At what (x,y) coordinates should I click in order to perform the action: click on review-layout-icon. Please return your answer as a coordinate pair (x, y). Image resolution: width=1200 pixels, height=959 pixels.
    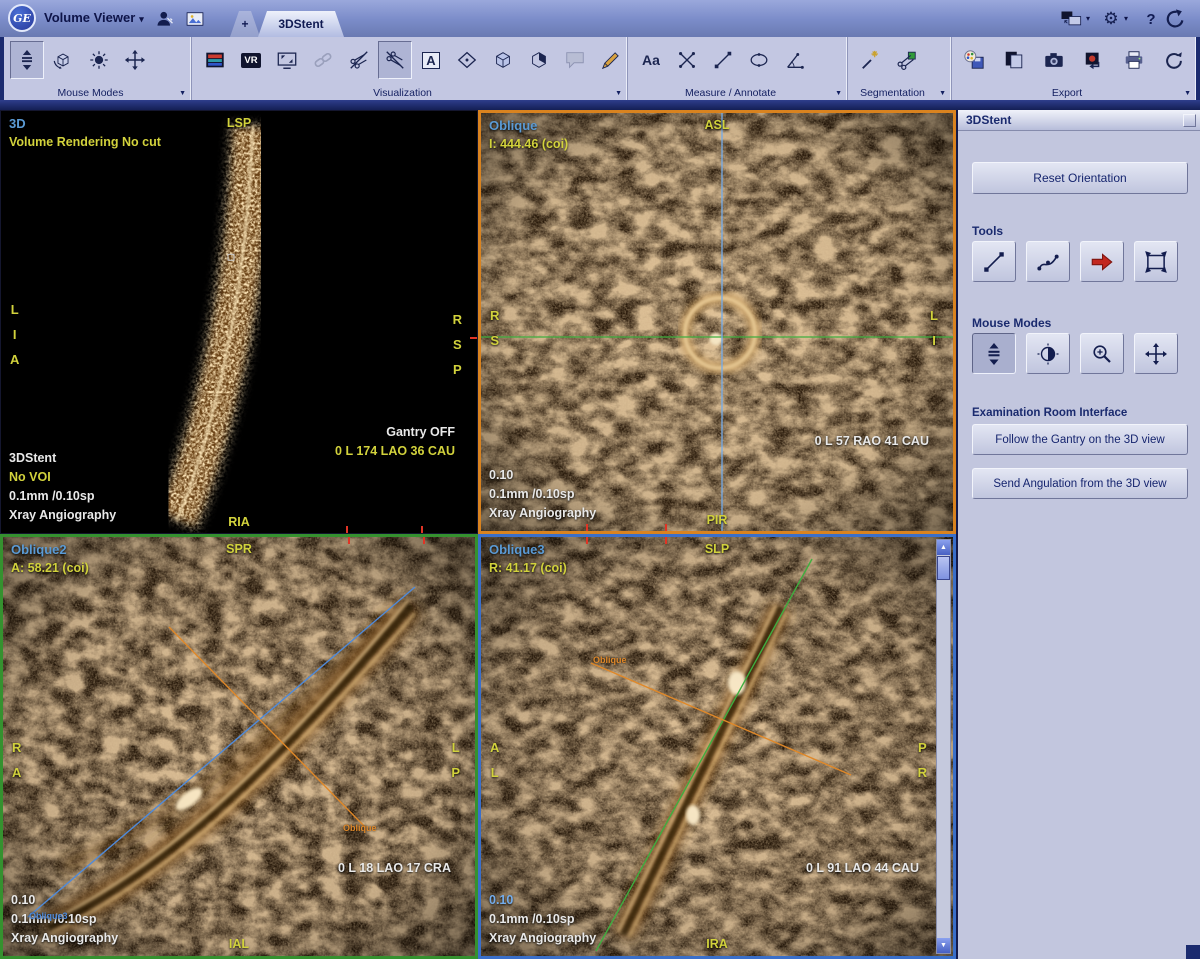
    Looking at the image, I should click on (215, 60).